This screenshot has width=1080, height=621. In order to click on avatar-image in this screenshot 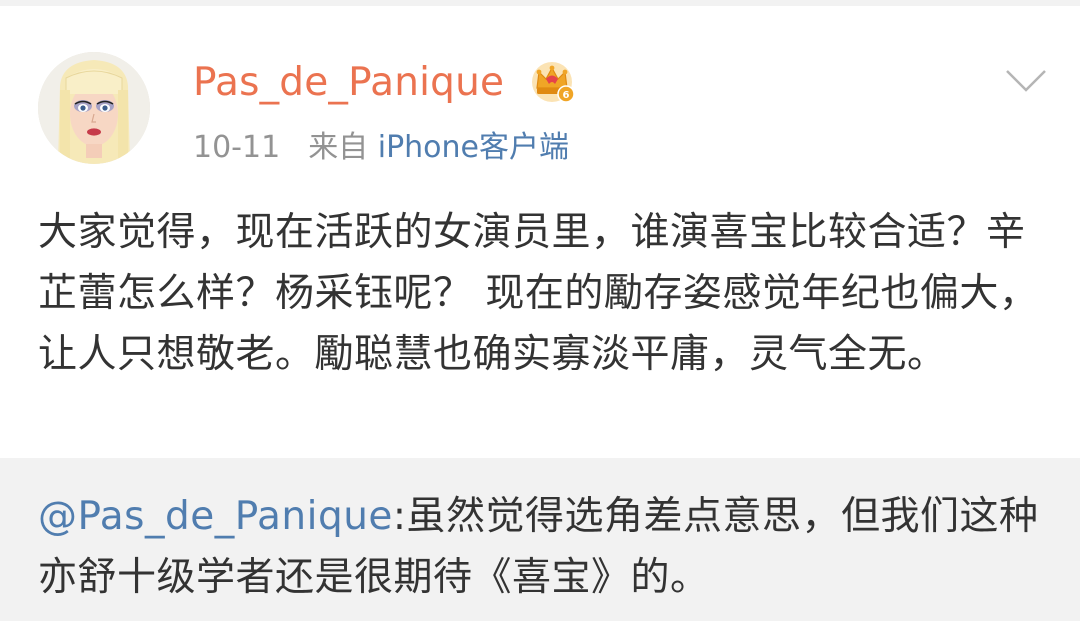, I will do `click(94, 108)`.